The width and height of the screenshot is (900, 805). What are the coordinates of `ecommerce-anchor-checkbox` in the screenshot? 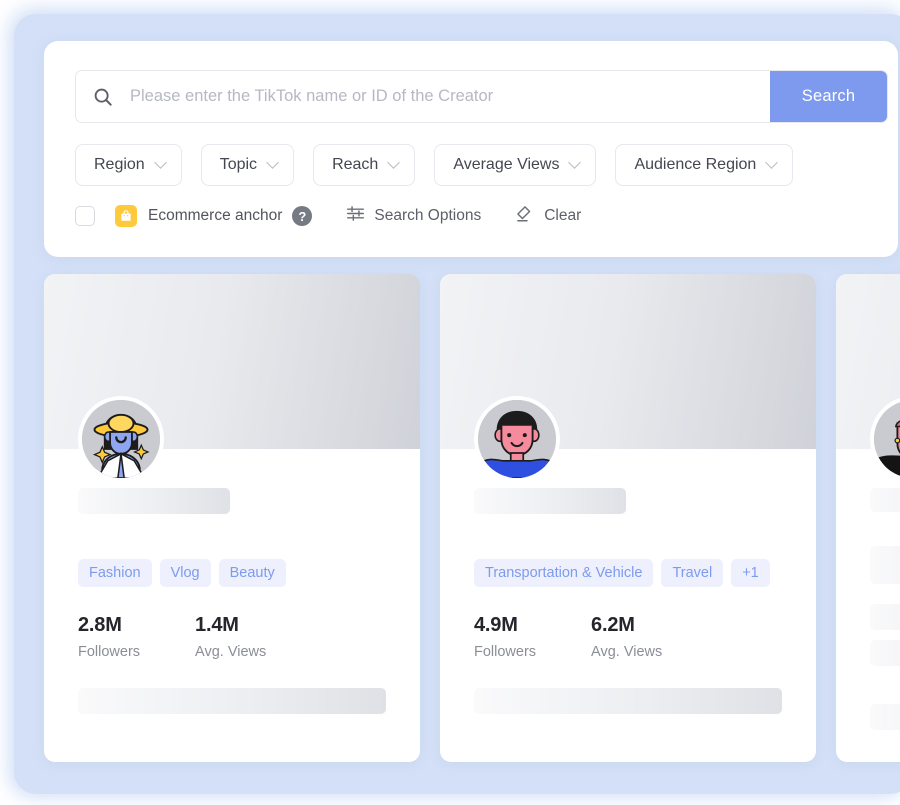 It's located at (85, 216).